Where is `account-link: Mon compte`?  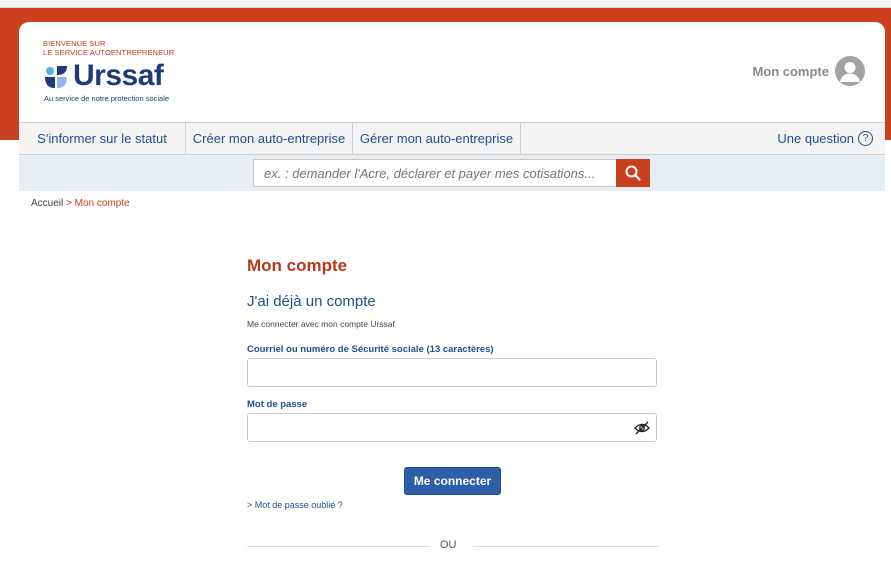 account-link: Mon compte is located at coordinates (808, 71).